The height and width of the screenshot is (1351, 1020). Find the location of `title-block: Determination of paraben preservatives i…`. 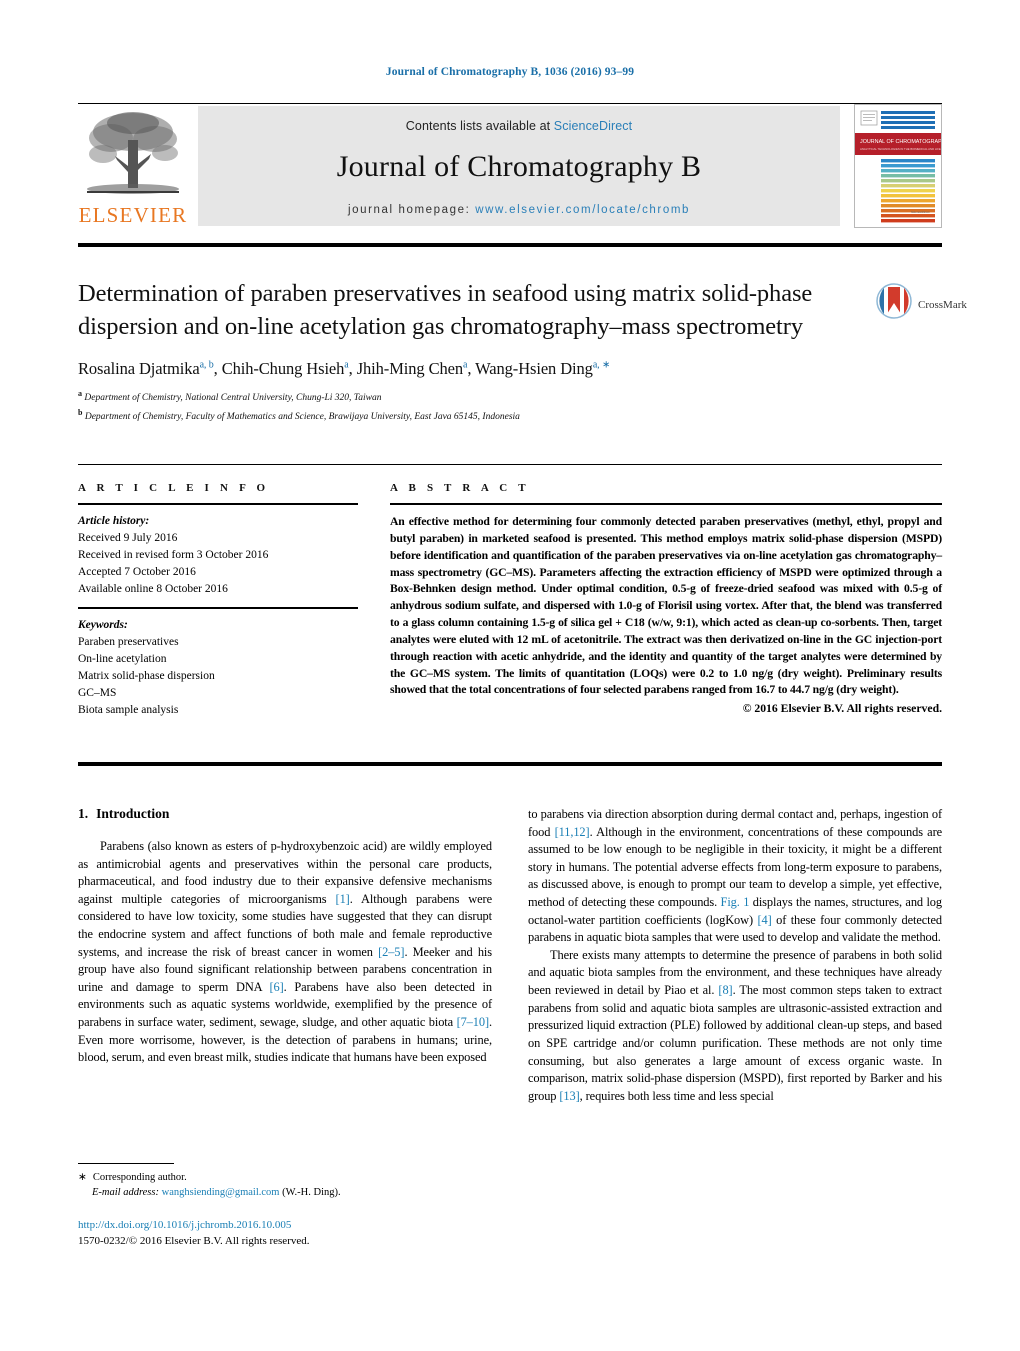

title-block: Determination of paraben preservatives i… is located at coordinates (448, 351).